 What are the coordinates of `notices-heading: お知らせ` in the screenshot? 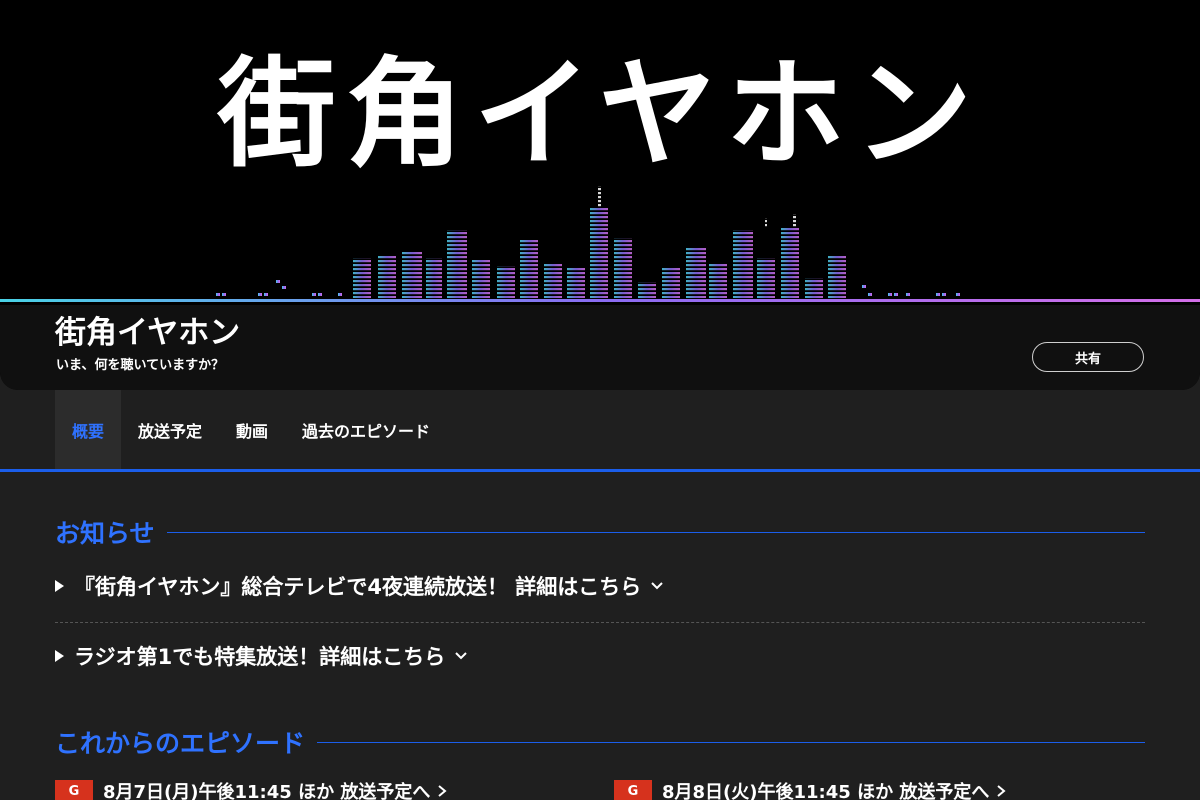 It's located at (600, 532).